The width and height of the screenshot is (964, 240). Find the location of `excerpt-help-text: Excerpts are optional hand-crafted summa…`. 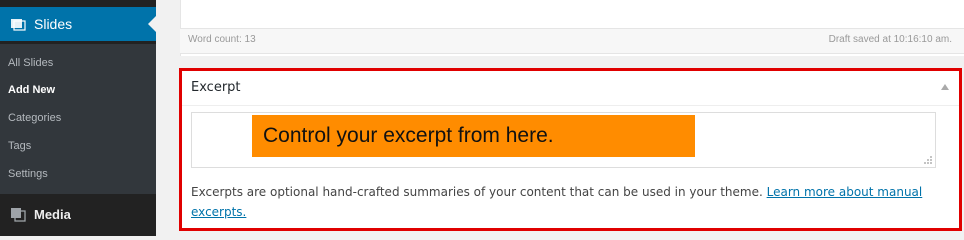

excerpt-help-text: Excerpts are optional hand-crafted summa… is located at coordinates (563, 202).